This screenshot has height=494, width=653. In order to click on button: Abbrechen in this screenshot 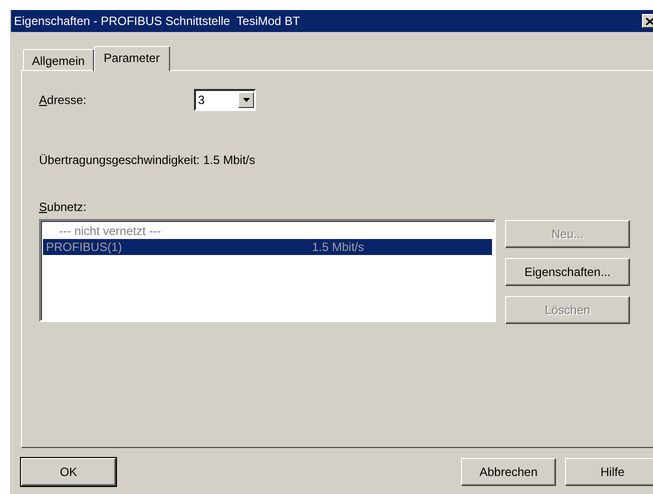, I will do `click(508, 472)`.